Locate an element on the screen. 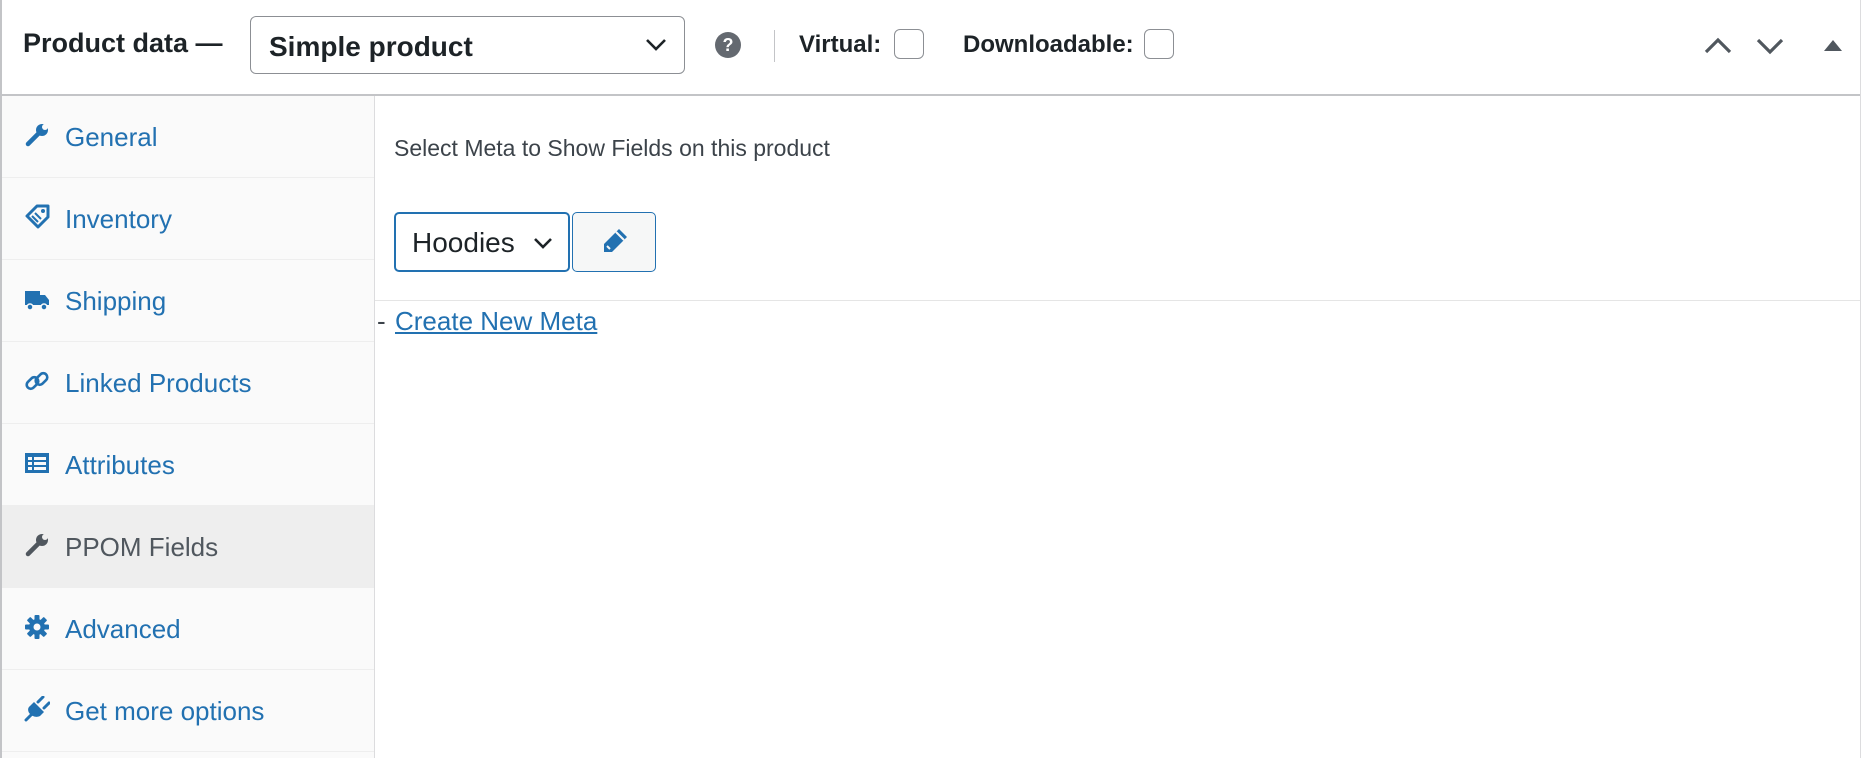  panel-title: Product data — is located at coordinates (123, 43).